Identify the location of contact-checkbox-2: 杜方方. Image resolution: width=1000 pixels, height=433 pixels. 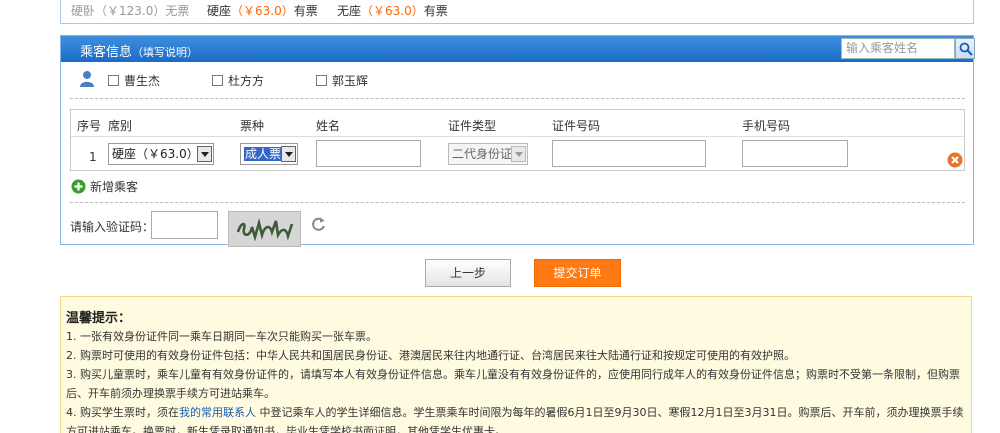
(238, 80).